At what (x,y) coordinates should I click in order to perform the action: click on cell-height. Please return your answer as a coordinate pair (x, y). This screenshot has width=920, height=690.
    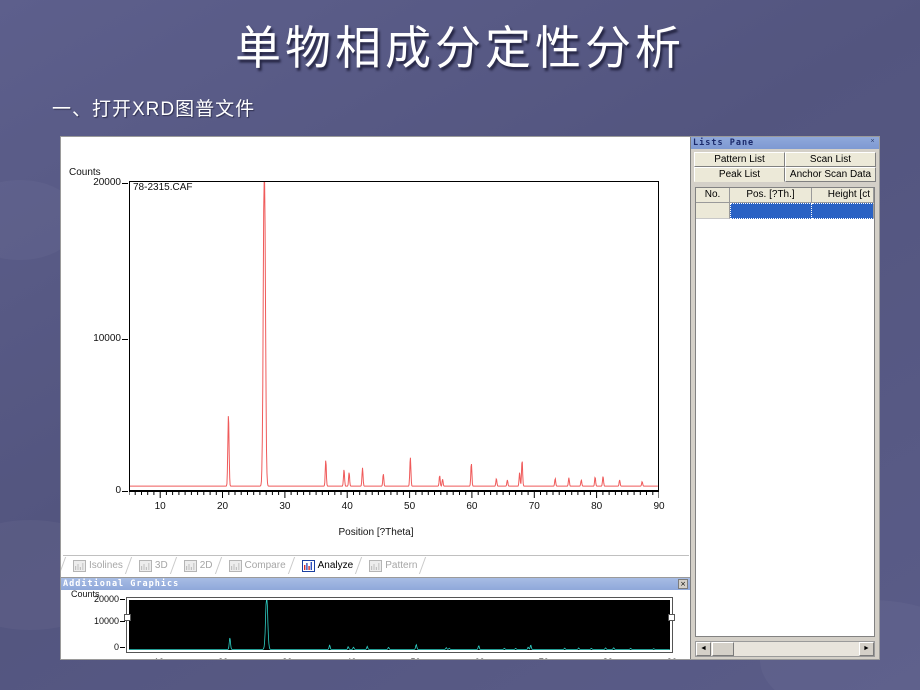
    Looking at the image, I should click on (843, 211).